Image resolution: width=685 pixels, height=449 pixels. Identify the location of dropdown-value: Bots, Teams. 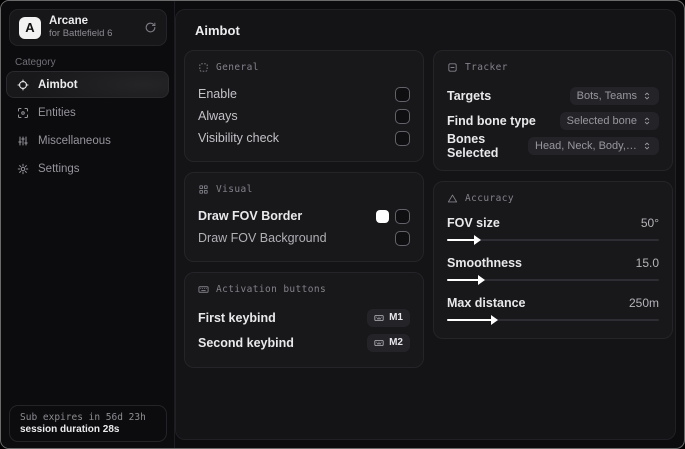
(606, 95).